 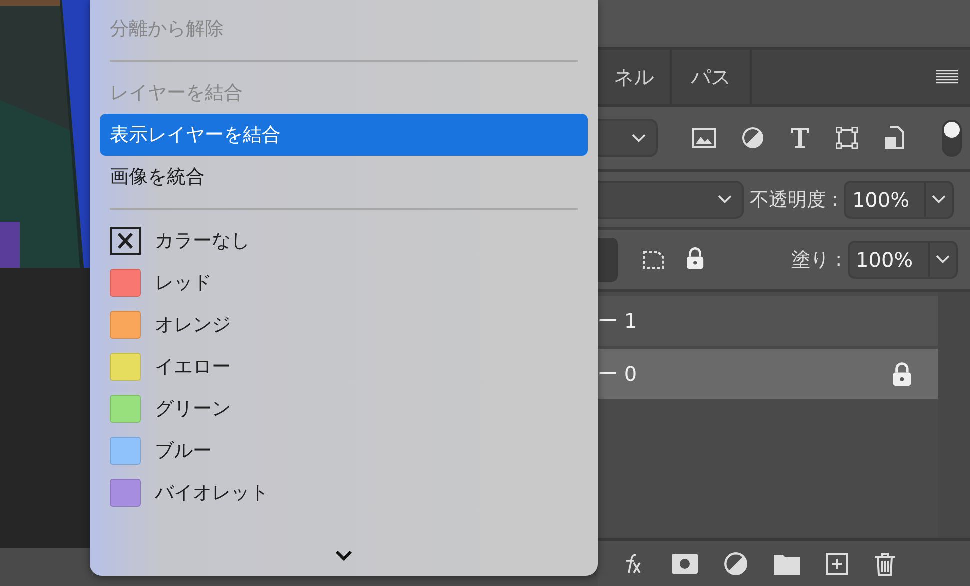 What do you see at coordinates (125, 241) in the screenshot?
I see `no-color-icon` at bounding box center [125, 241].